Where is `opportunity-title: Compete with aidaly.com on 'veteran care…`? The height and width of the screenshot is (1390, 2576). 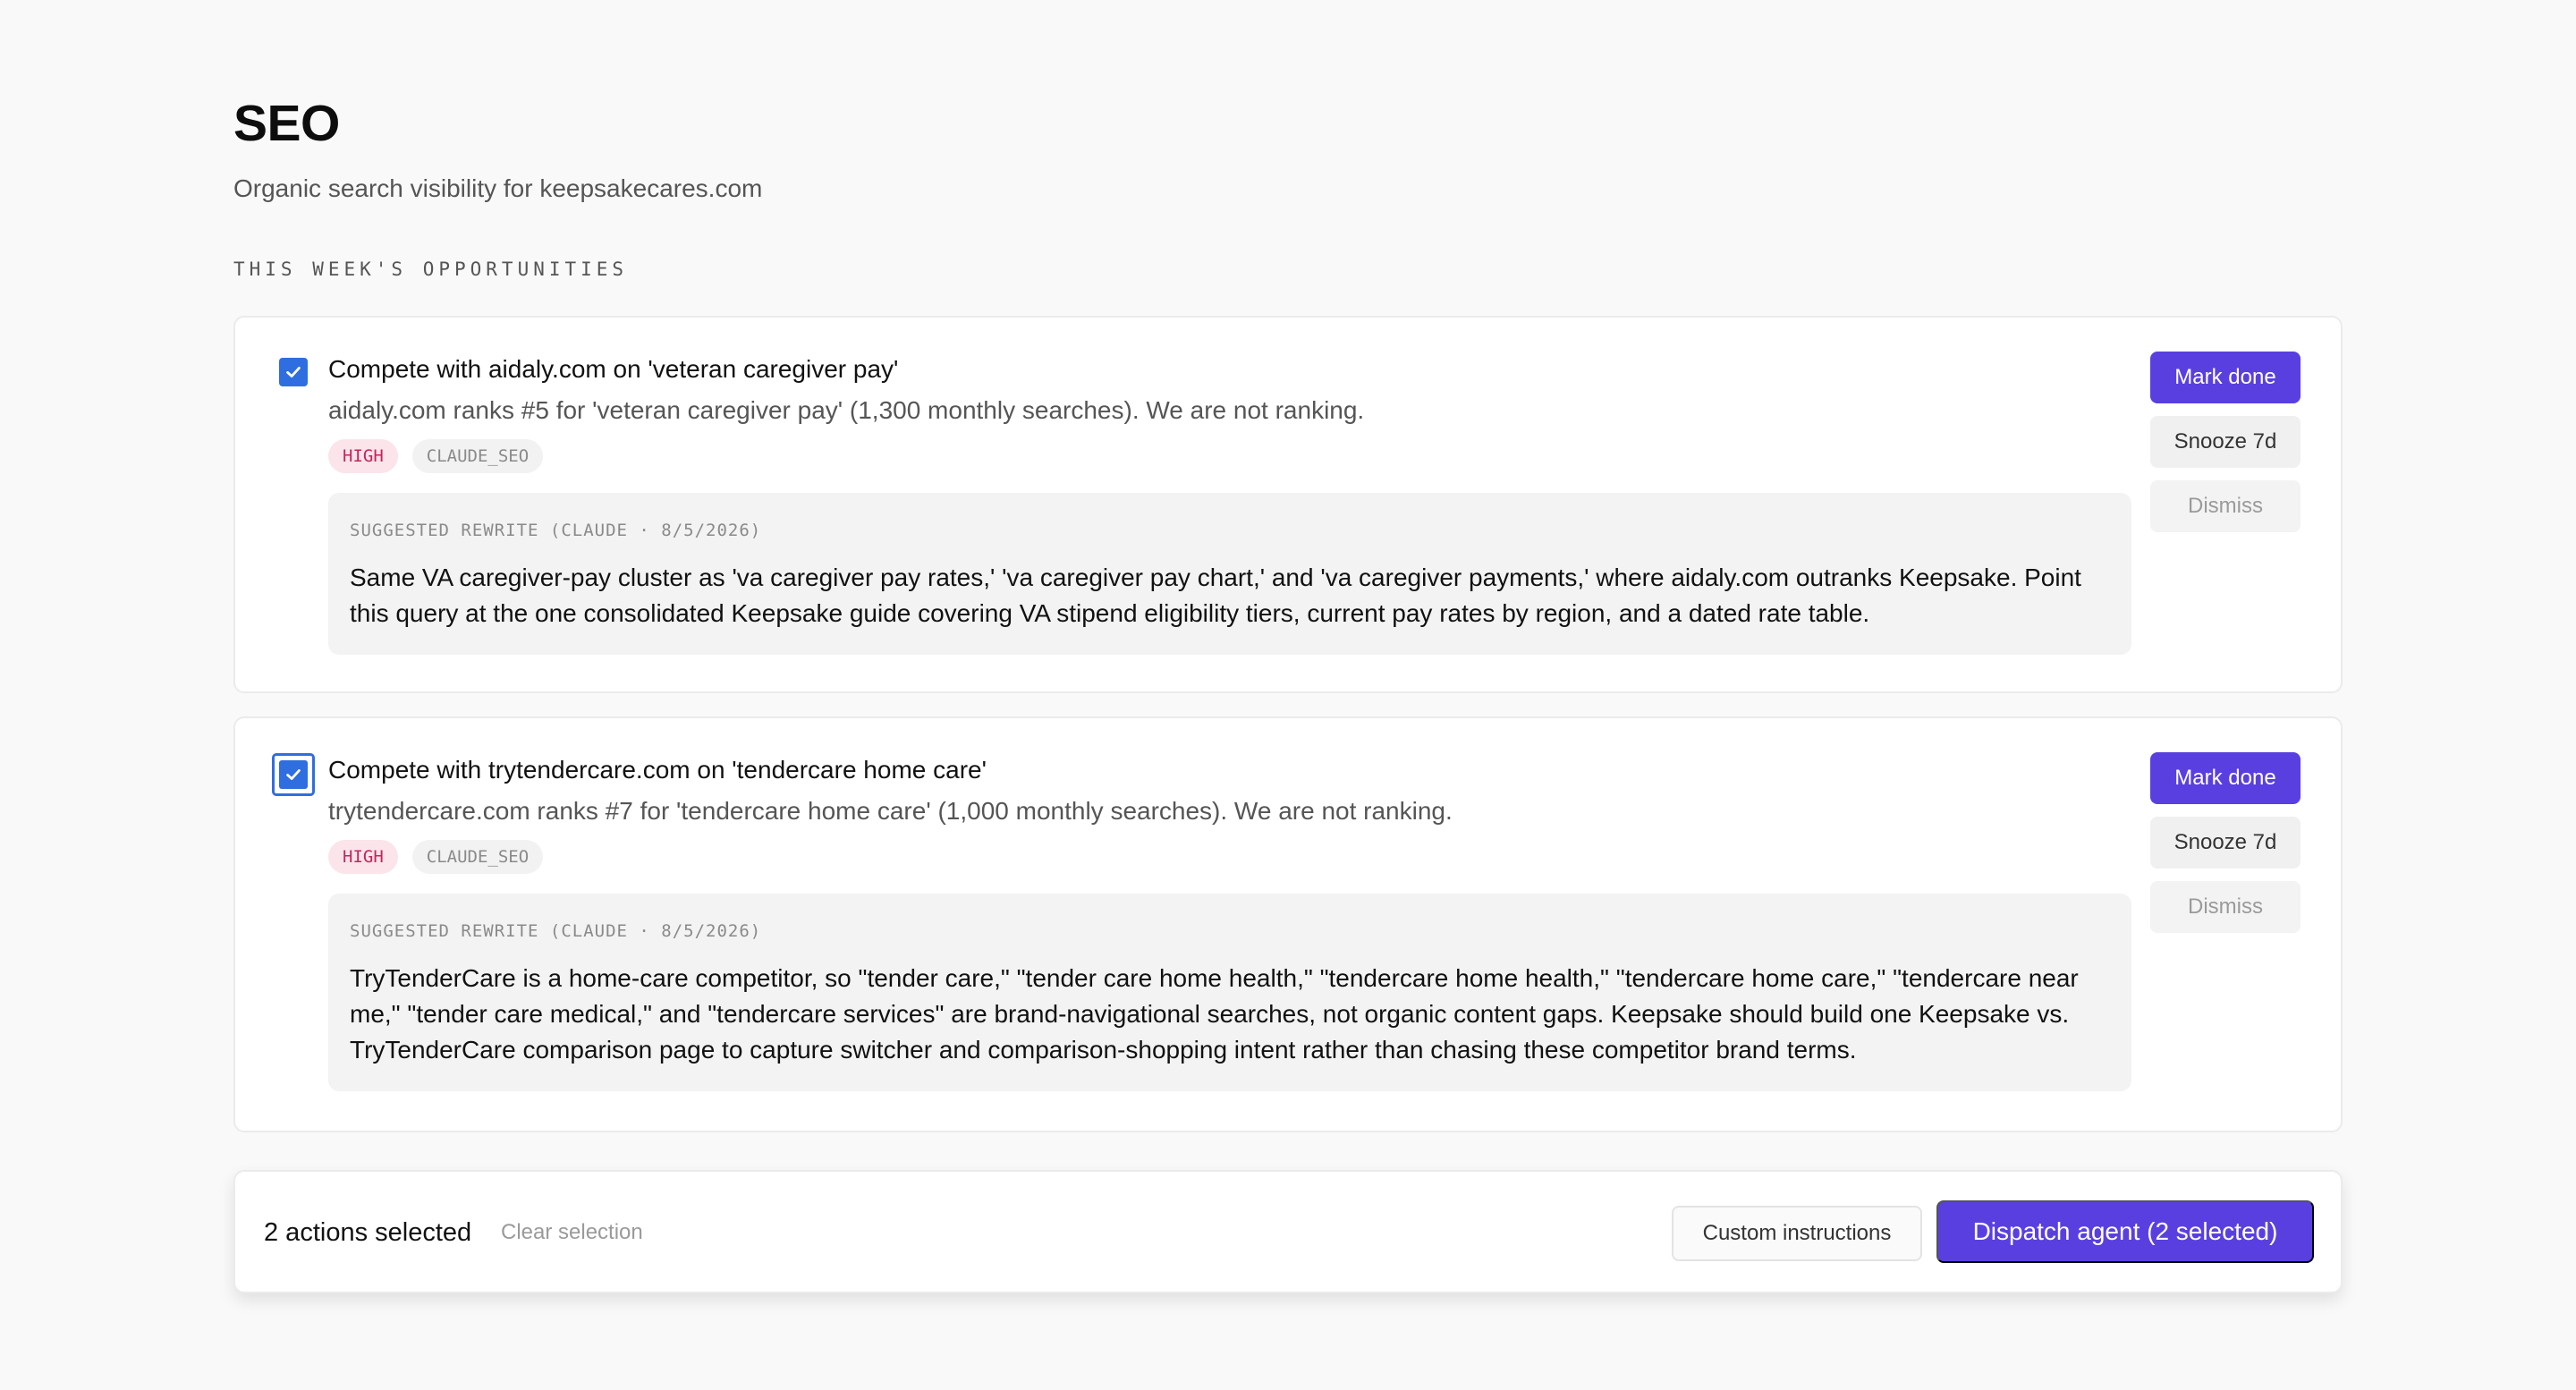
opportunity-title: Compete with aidaly.com on 'veteran care… is located at coordinates (613, 369).